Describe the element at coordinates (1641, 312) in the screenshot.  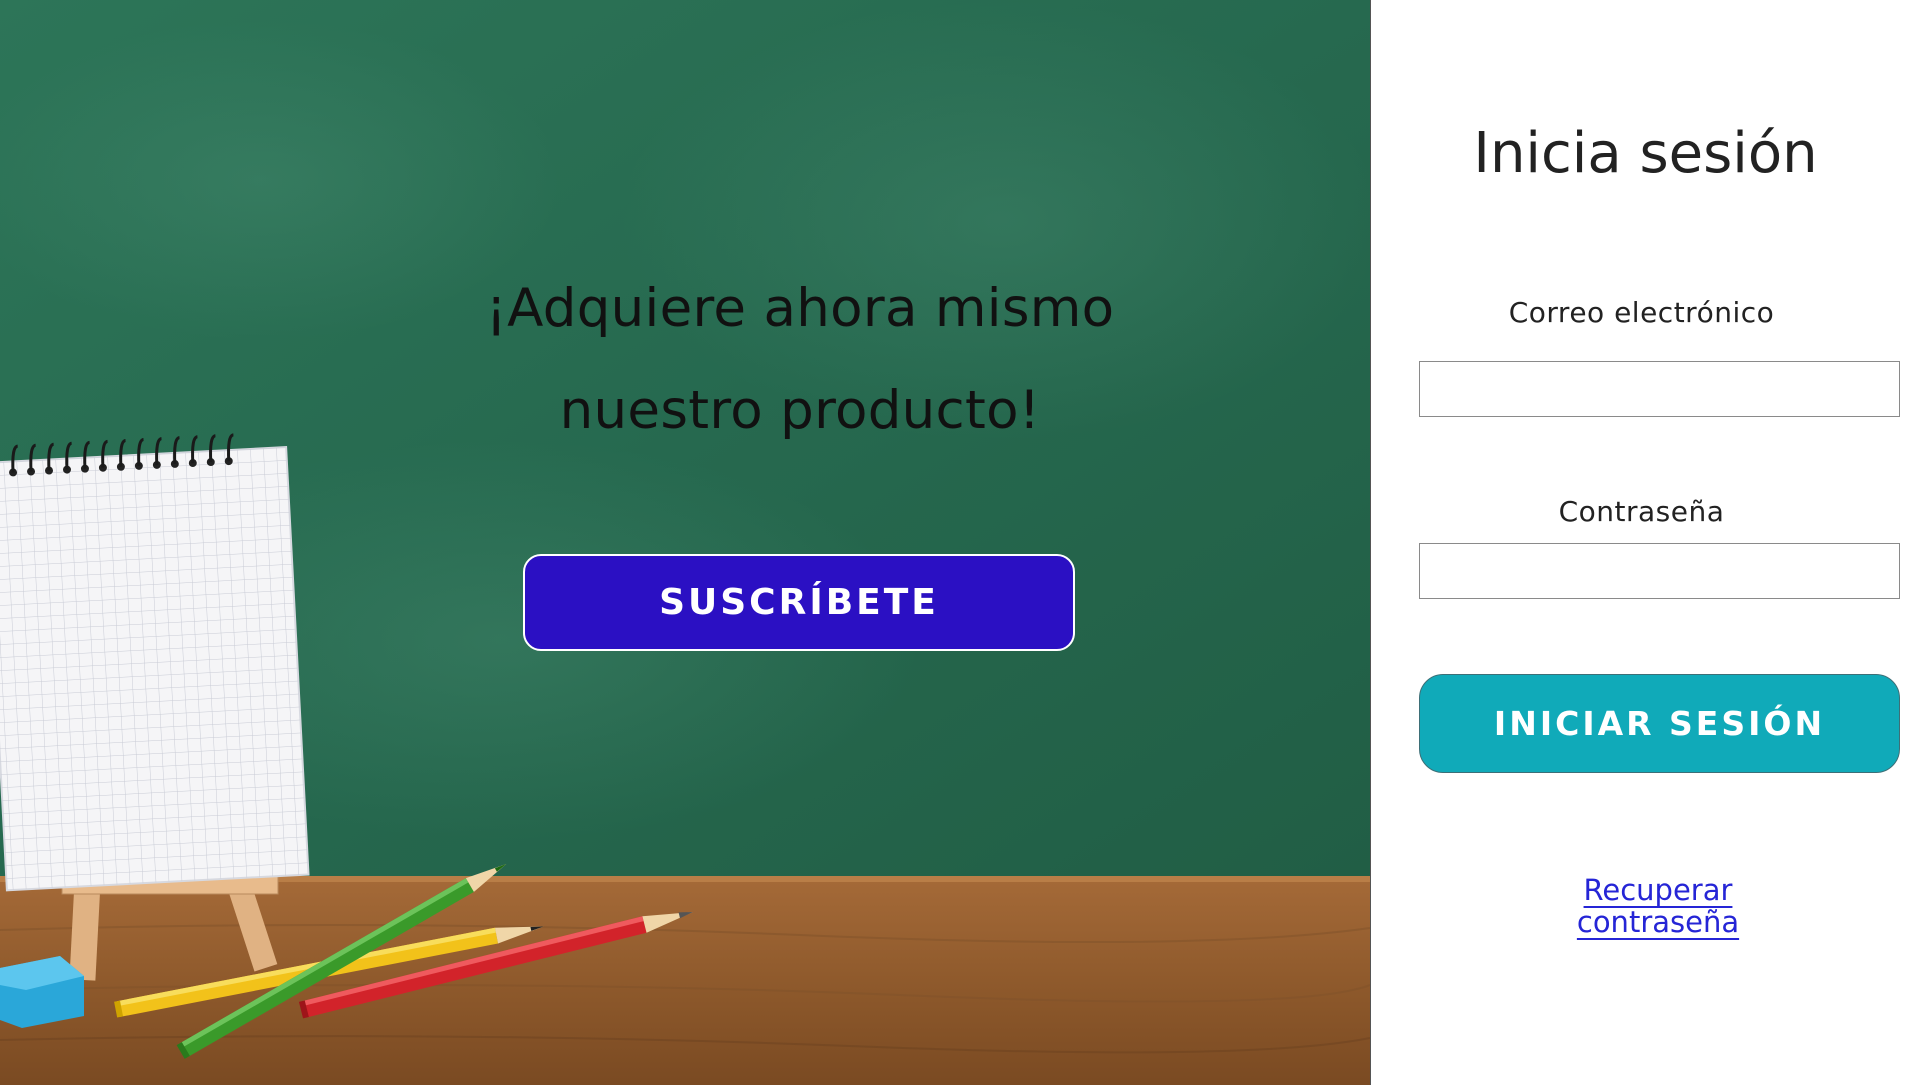
I see `email-label: Correo electrónico` at that location.